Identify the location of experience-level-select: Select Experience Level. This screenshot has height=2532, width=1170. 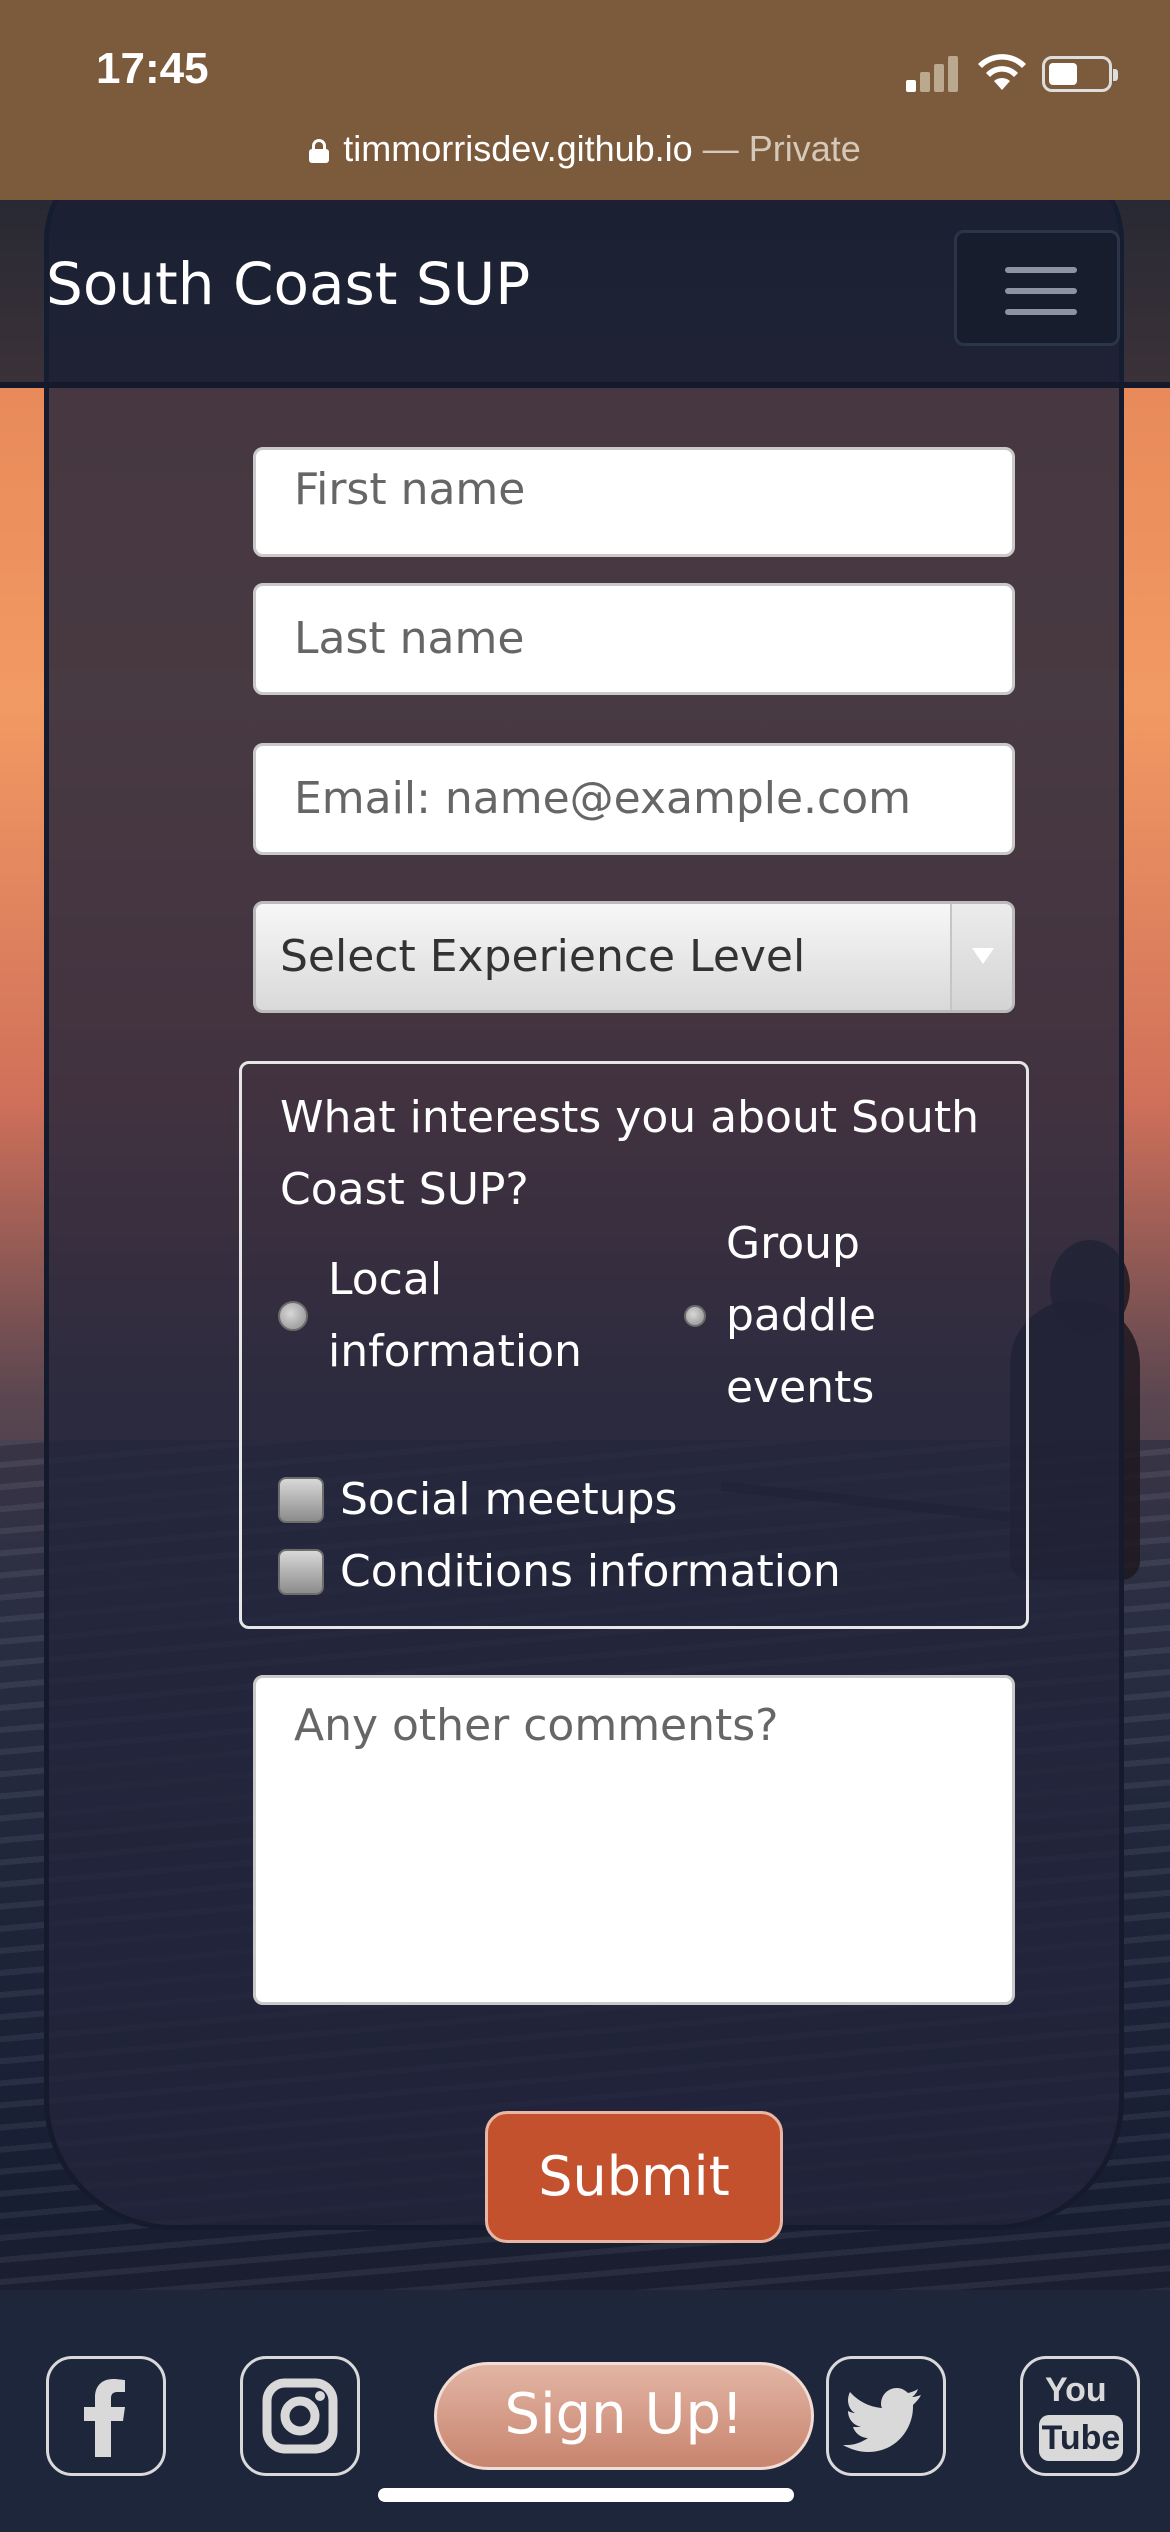
(634, 957).